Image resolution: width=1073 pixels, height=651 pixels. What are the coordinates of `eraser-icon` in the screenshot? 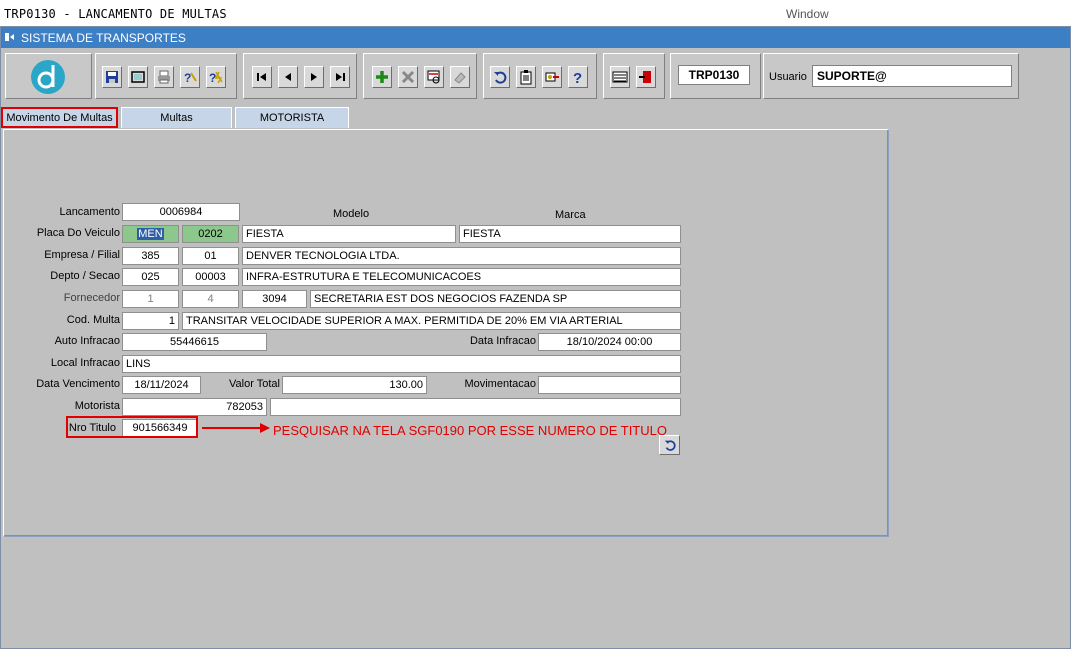 It's located at (460, 78).